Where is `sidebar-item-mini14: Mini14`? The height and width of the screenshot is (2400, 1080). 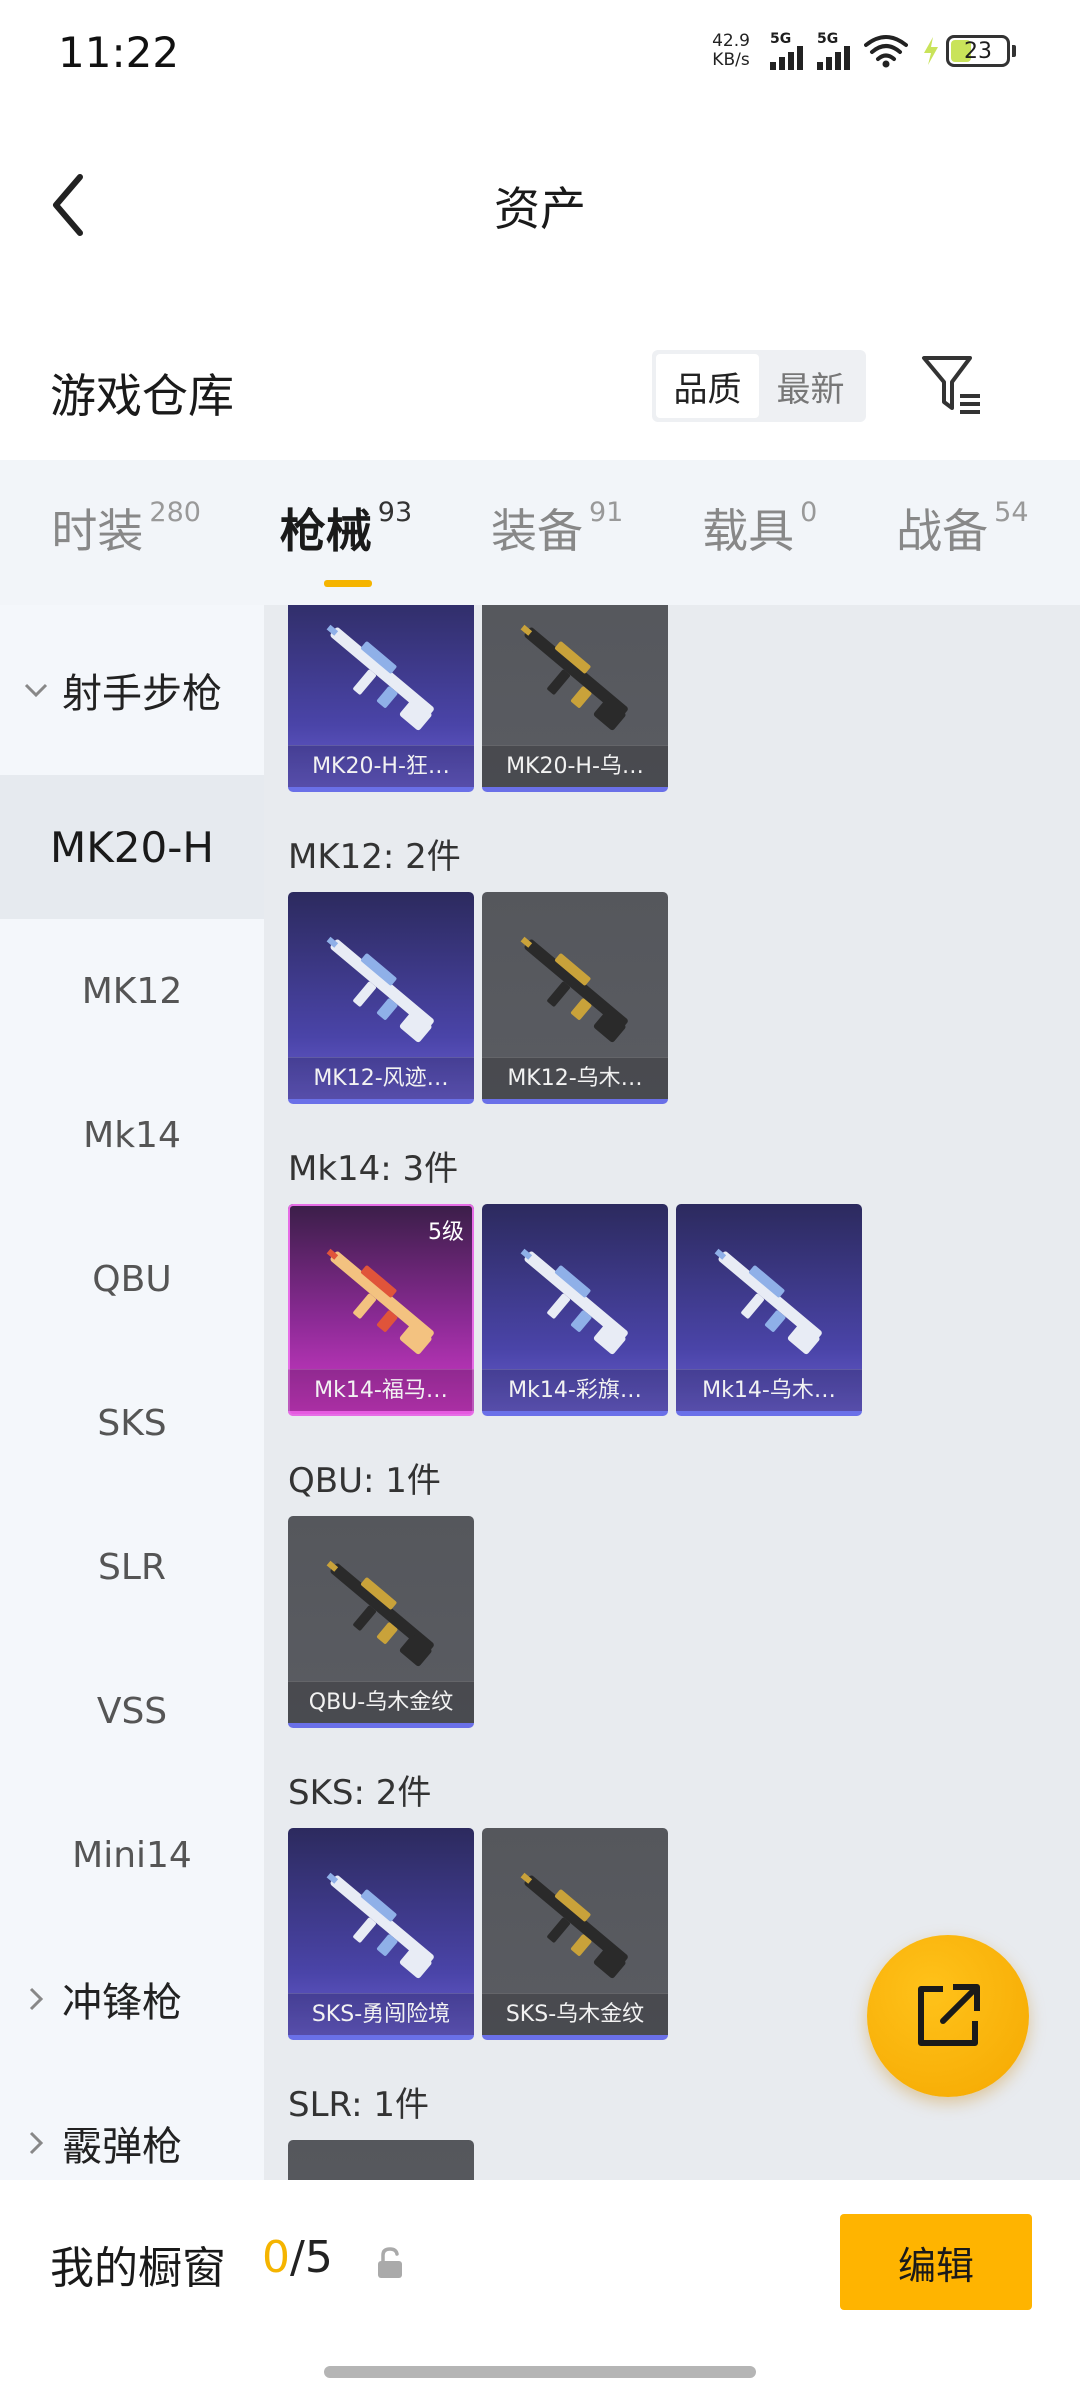
sidebar-item-mini14: Mini14 is located at coordinates (132, 1855).